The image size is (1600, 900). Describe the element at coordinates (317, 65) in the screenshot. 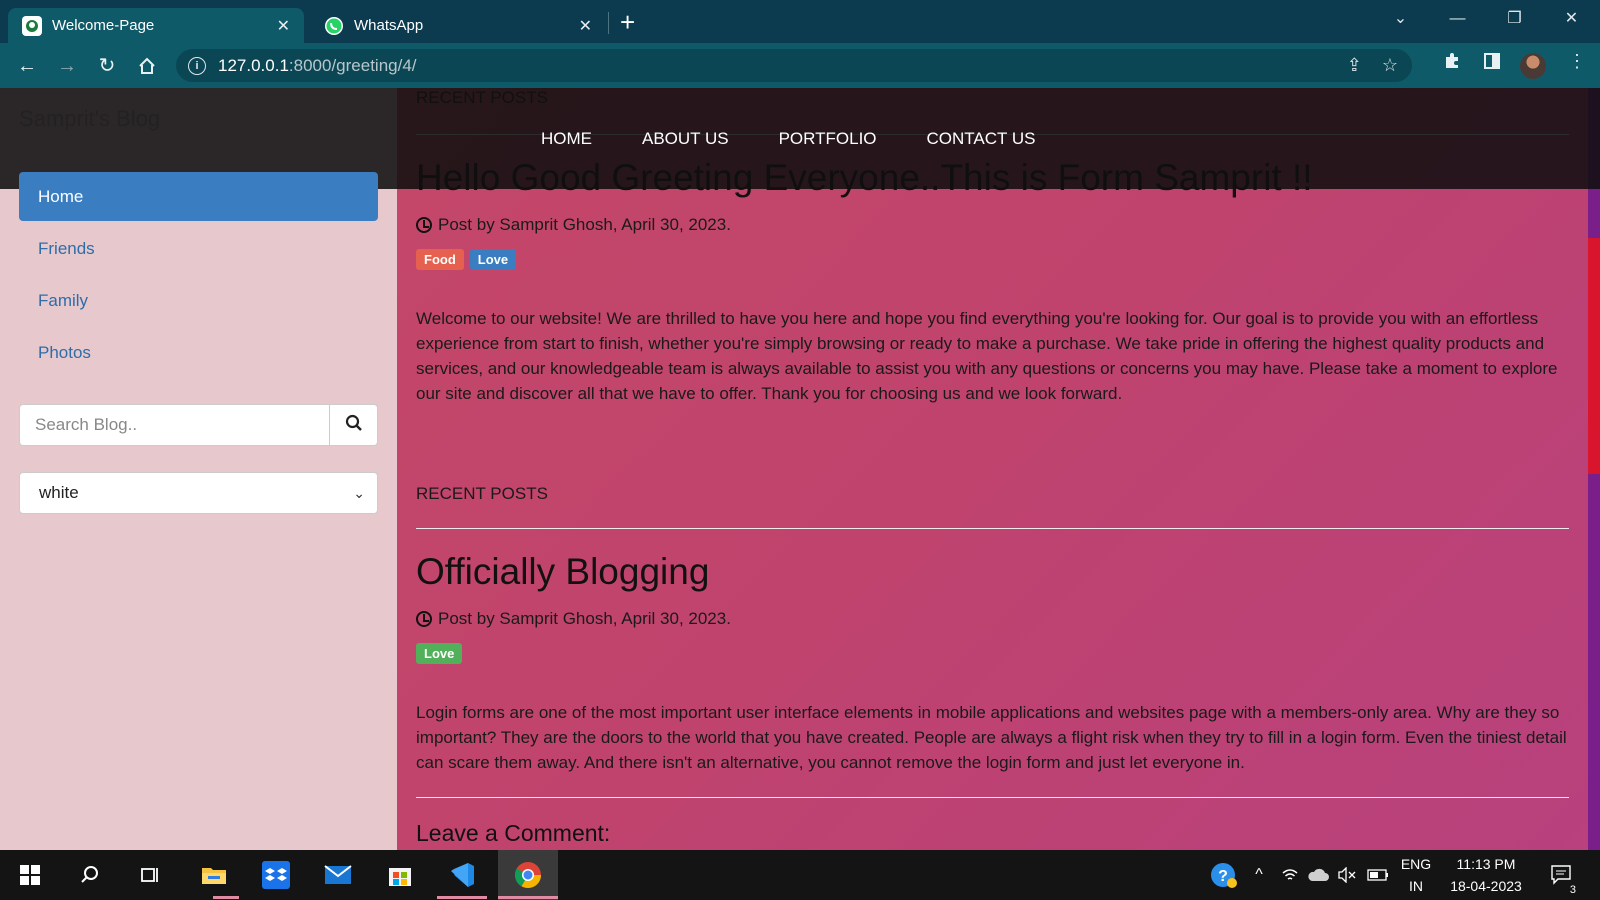

I see `url-text: 127.0.0.1:8000/greeting/4/` at that location.